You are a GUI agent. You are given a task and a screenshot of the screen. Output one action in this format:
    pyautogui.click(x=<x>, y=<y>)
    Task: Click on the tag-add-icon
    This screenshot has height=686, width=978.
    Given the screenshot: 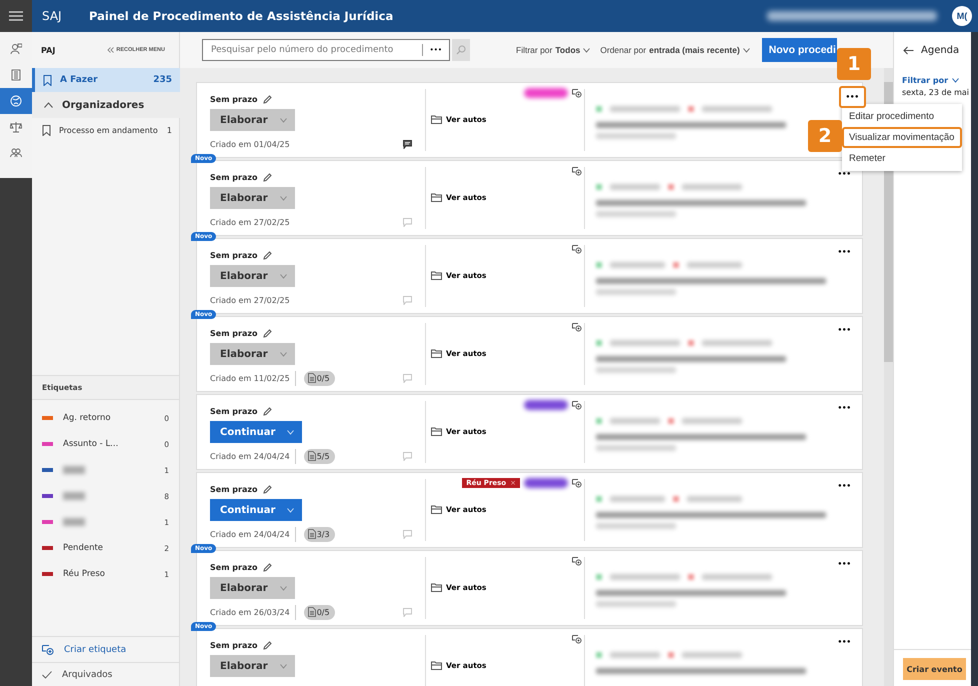 What is the action you would take?
    pyautogui.click(x=48, y=649)
    